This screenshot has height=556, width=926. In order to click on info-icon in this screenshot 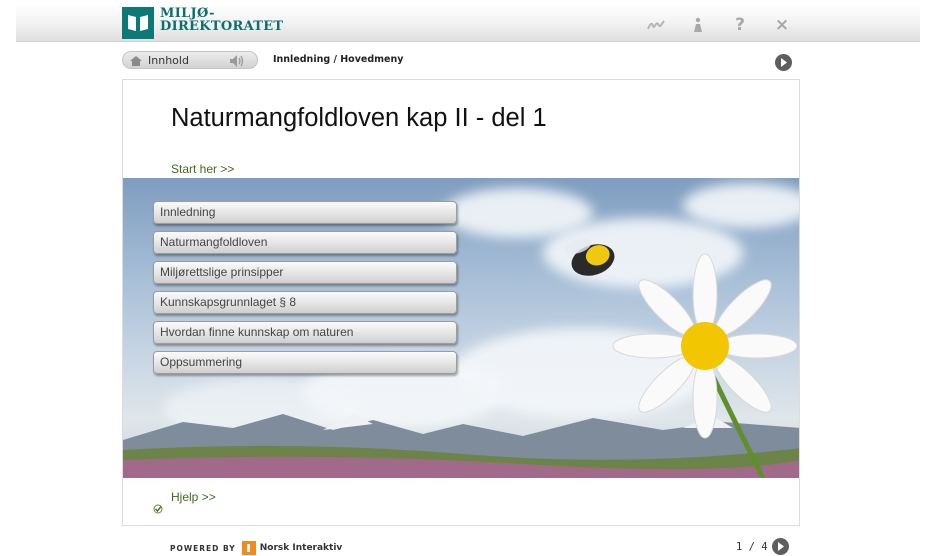, I will do `click(698, 25)`.